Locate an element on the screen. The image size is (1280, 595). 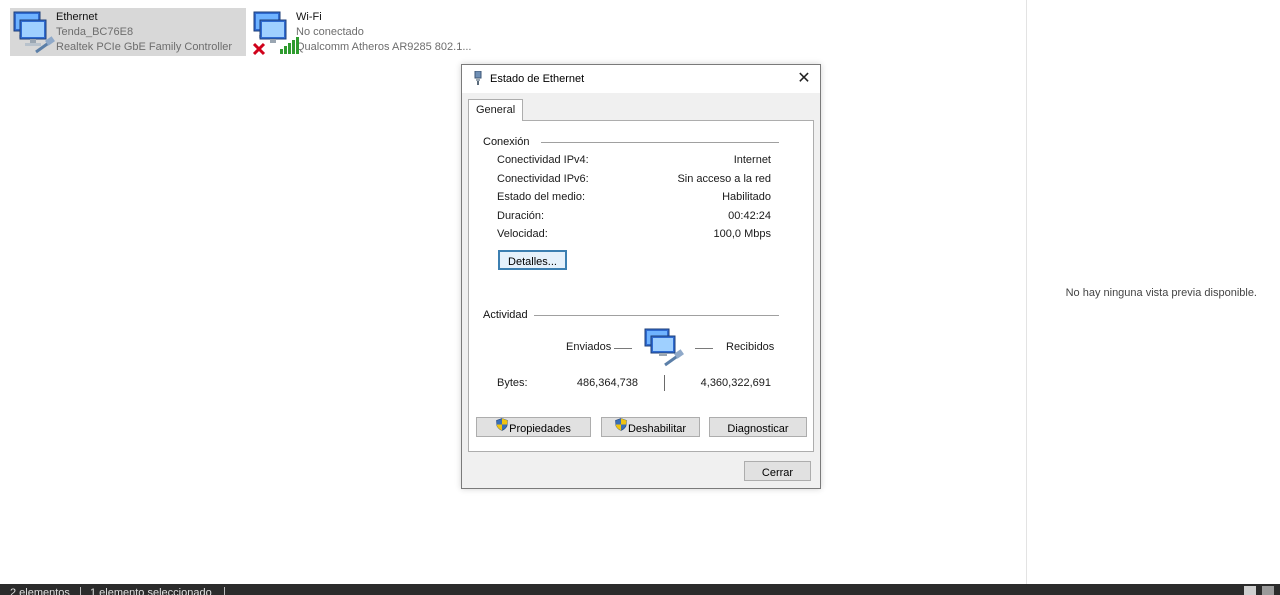
close-icon: ✕ is located at coordinates (804, 79).